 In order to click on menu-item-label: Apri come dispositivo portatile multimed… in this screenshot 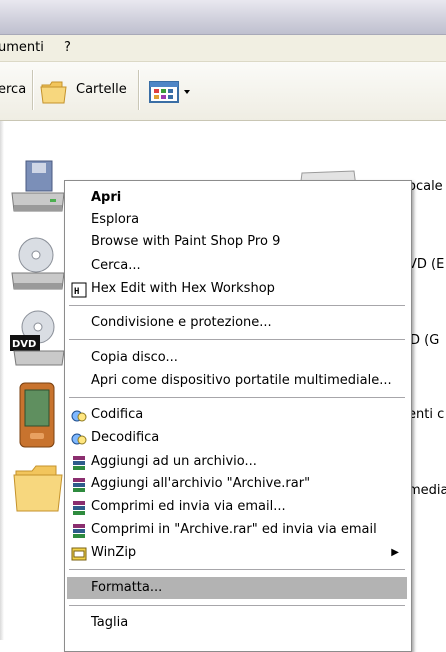, I will do `click(241, 380)`.